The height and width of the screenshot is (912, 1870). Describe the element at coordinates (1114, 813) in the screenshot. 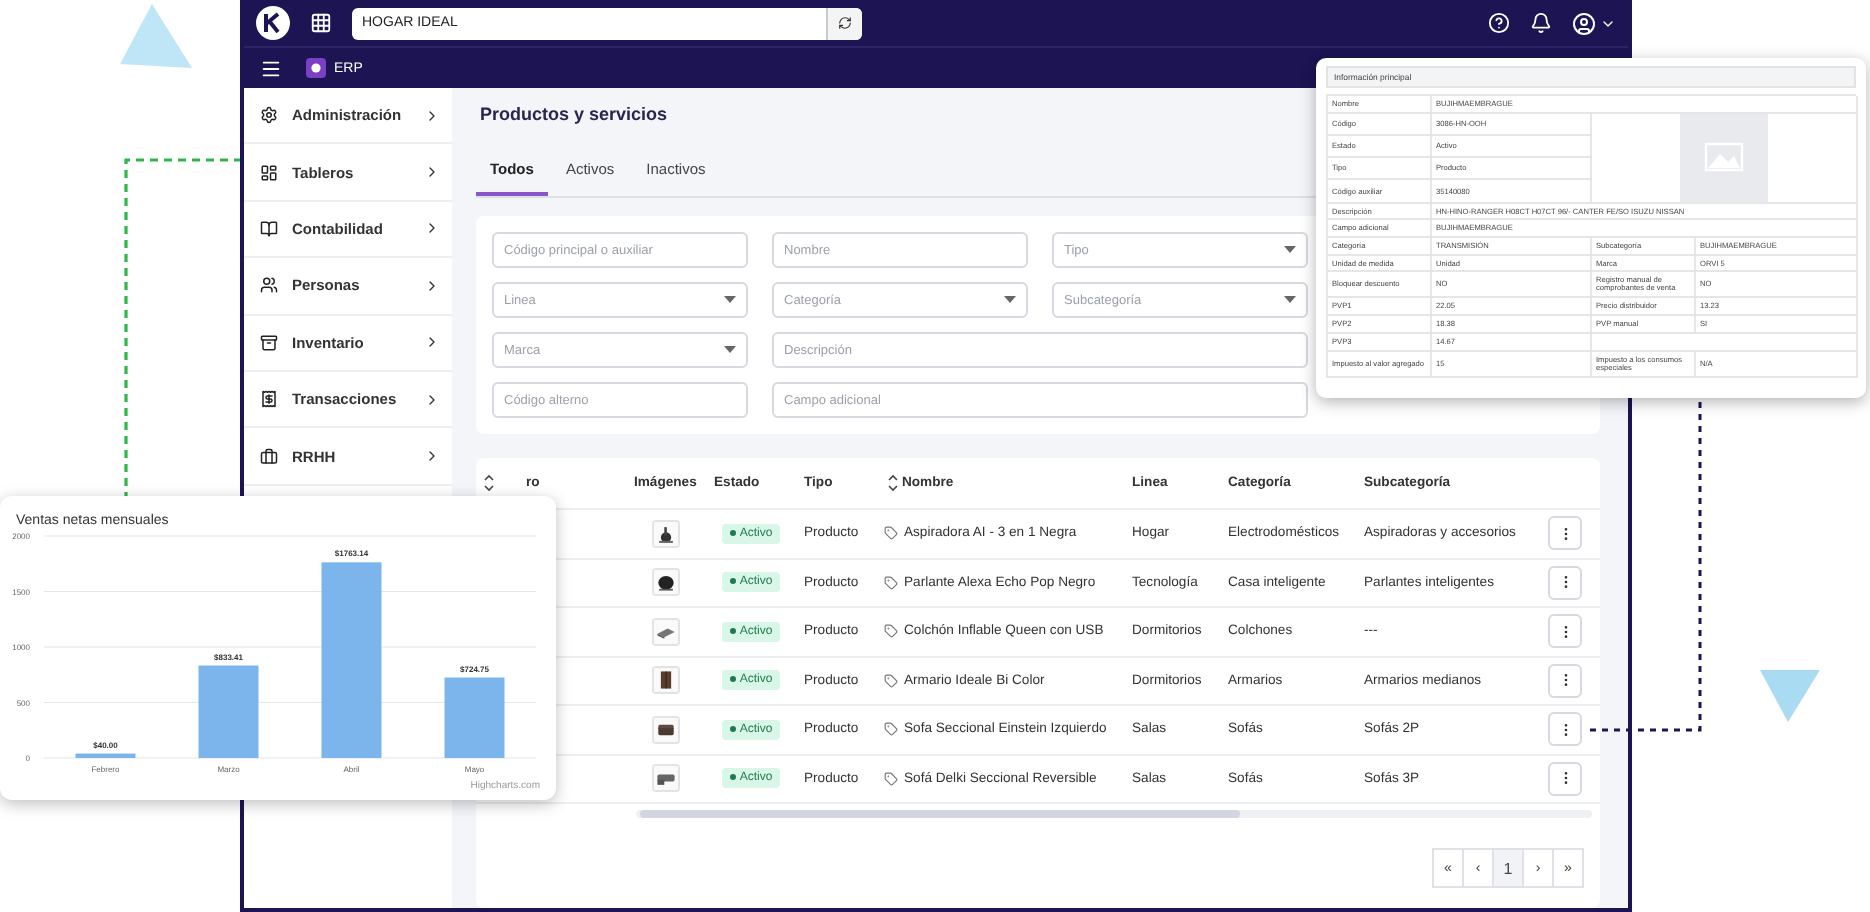

I see `scrollbar` at that location.